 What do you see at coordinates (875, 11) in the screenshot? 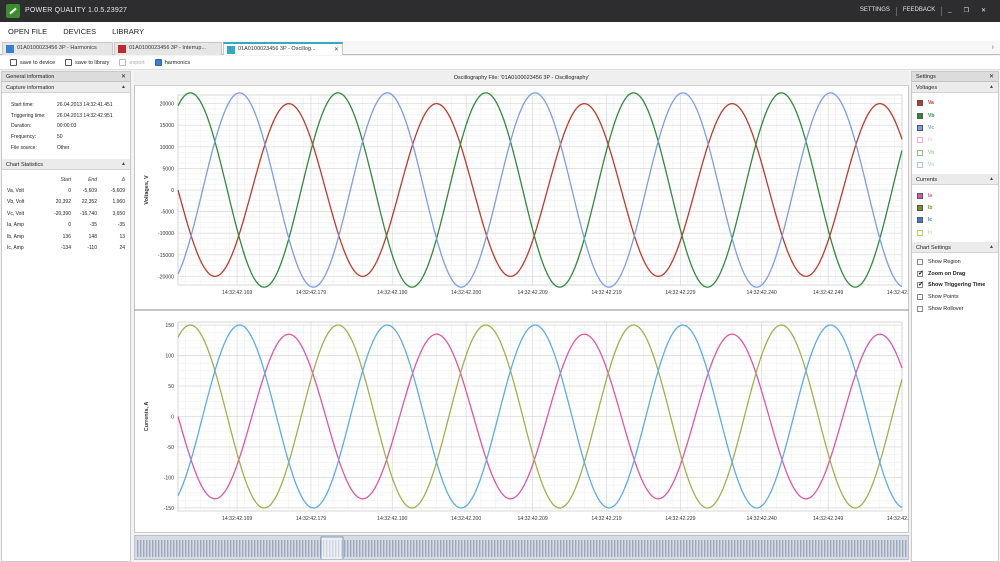
I see `settings-link: SETTINGS` at bounding box center [875, 11].